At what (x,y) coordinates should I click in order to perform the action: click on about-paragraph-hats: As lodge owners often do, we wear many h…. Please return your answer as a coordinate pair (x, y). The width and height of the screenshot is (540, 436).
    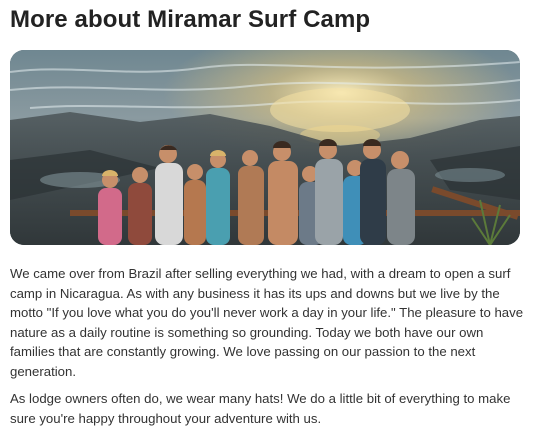
    Looking at the image, I should click on (260, 408).